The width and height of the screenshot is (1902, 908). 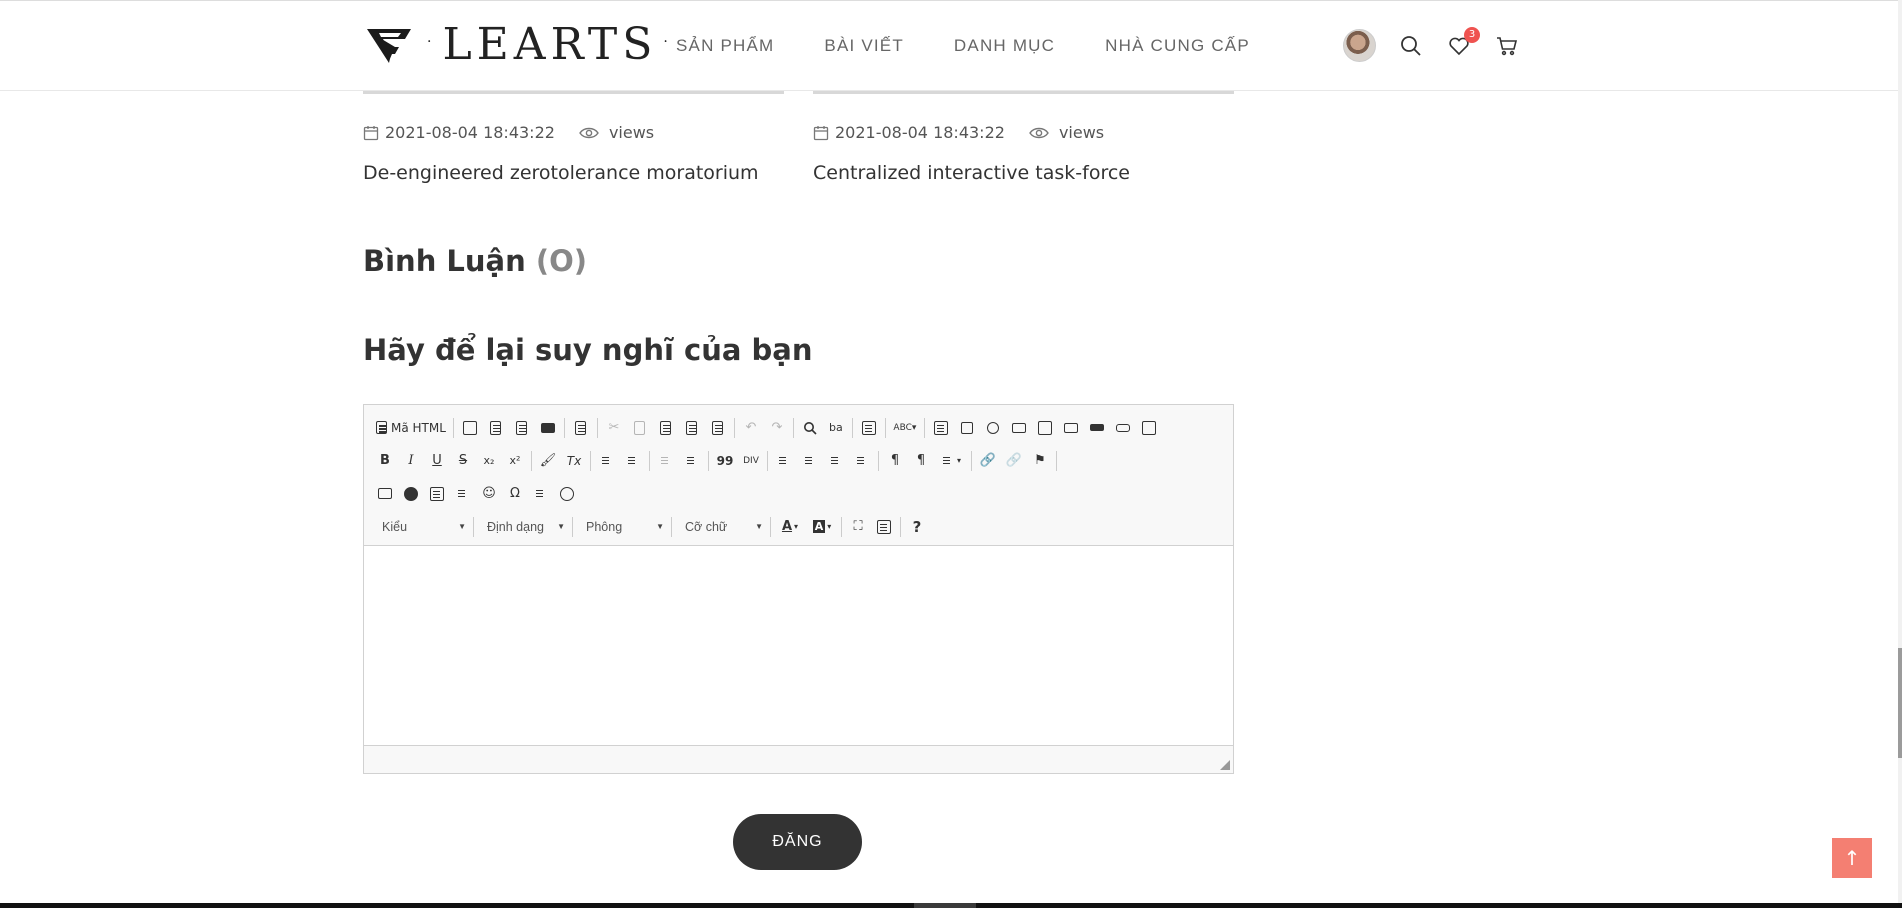 I want to click on italic-button: I, so click(x=411, y=461).